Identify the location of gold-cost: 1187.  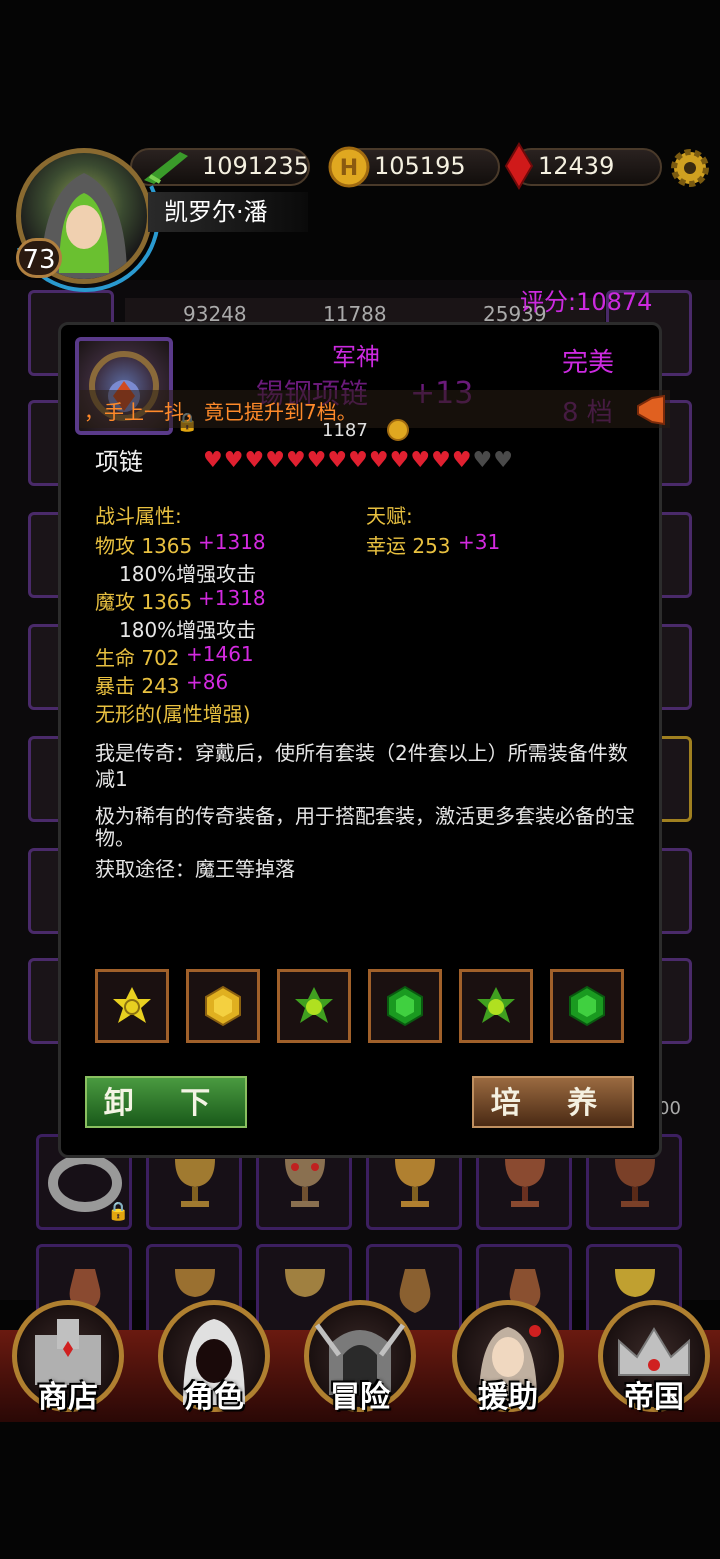
(345, 430).